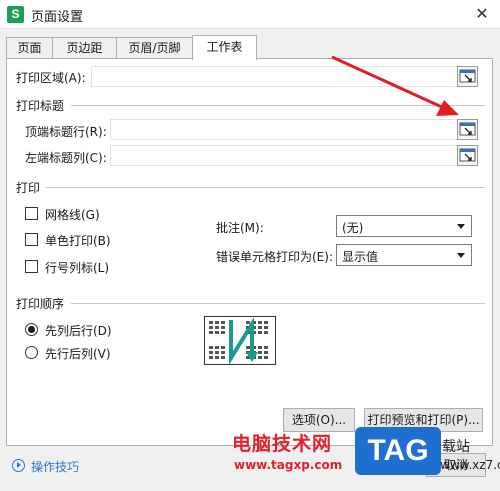 This screenshot has width=500, height=491. I want to click on watermark-text: 电脑技术网, so click(282, 444).